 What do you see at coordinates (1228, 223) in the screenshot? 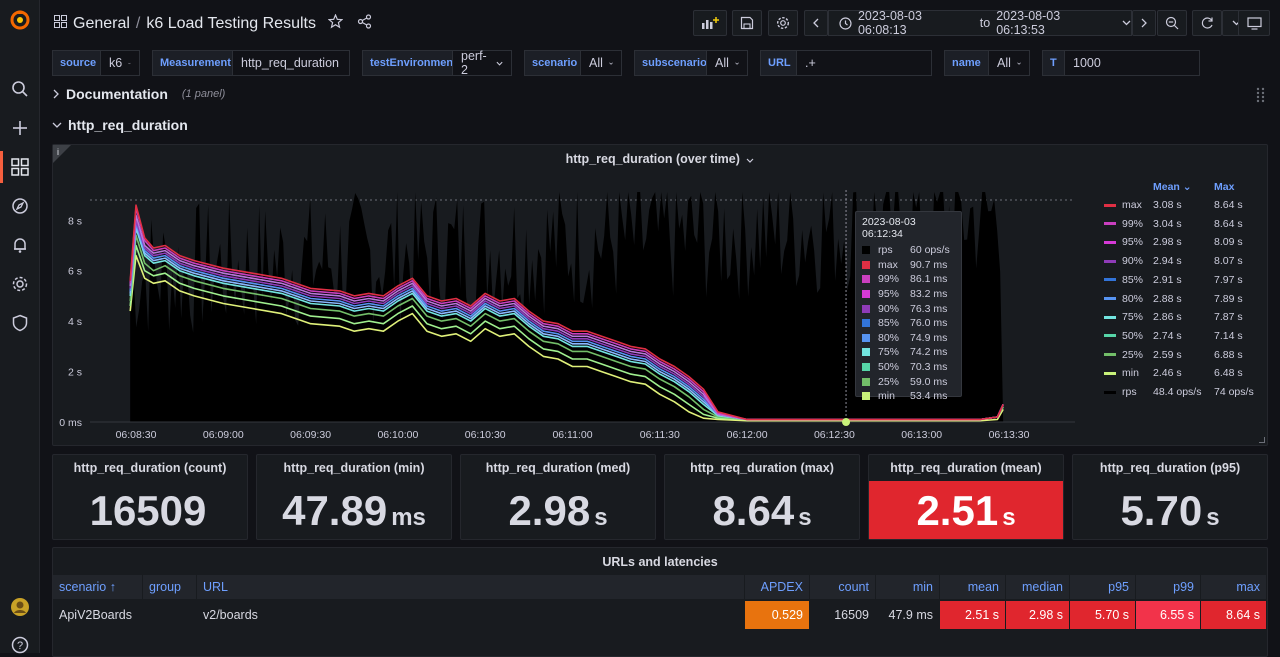
I see `legend-max-value: 8.64 s` at bounding box center [1228, 223].